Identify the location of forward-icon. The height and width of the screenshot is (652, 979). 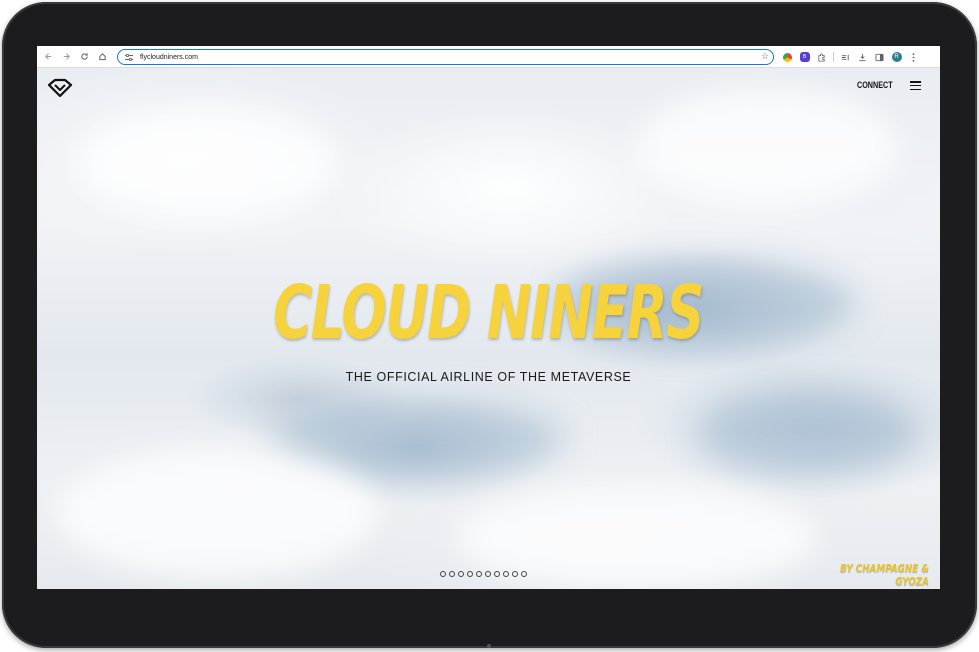
(66, 57).